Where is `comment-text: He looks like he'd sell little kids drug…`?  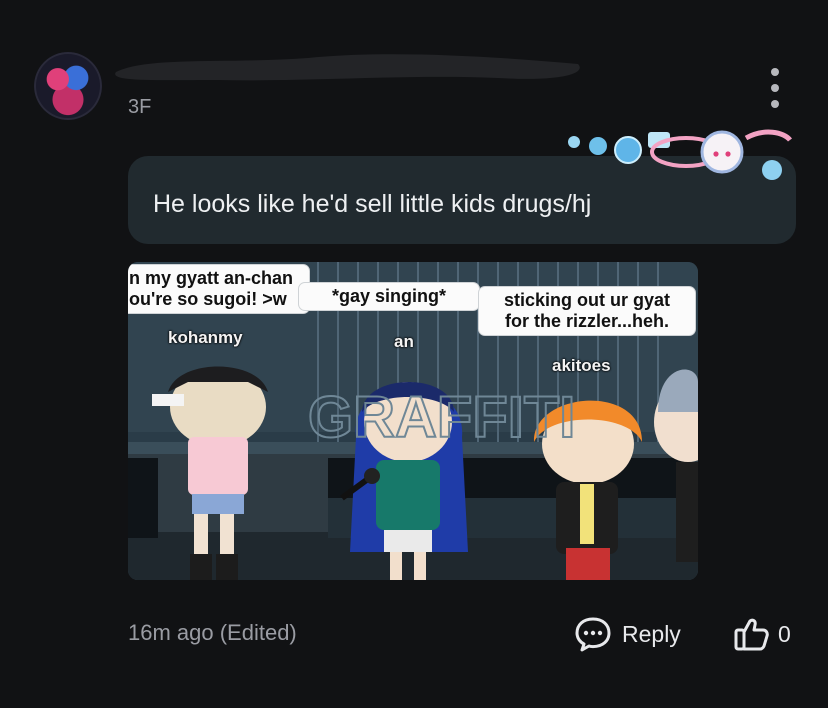
comment-text: He looks like he'd sell little kids drug… is located at coordinates (372, 204).